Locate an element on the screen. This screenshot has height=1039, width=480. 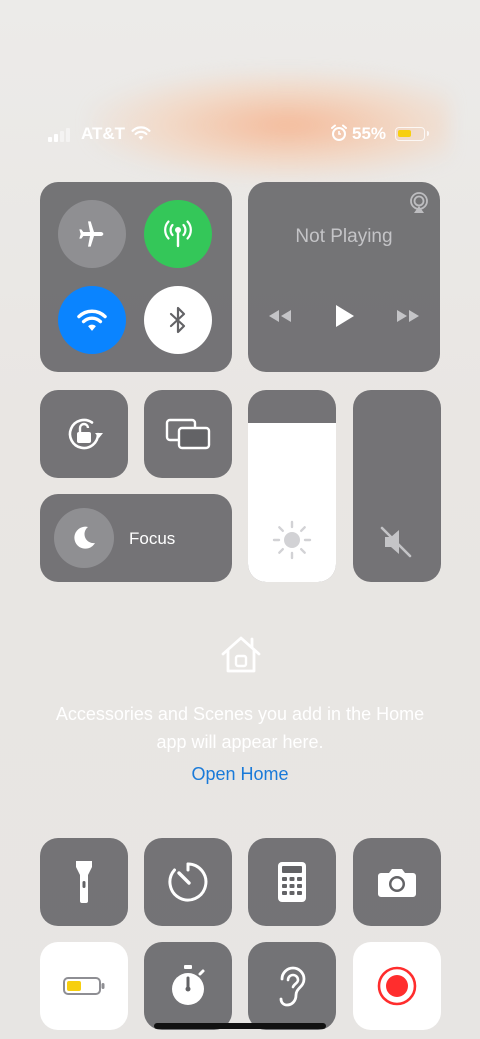
stopwatch-icon is located at coordinates (188, 985).